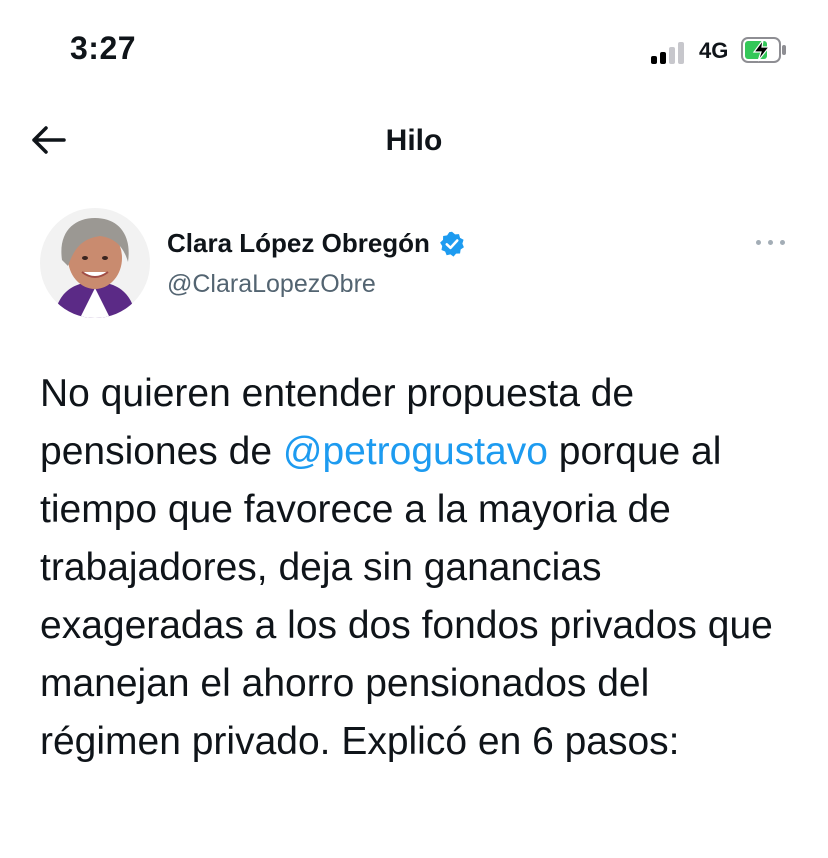 The height and width of the screenshot is (858, 828). What do you see at coordinates (763, 50) in the screenshot?
I see `battery-charging-icon` at bounding box center [763, 50].